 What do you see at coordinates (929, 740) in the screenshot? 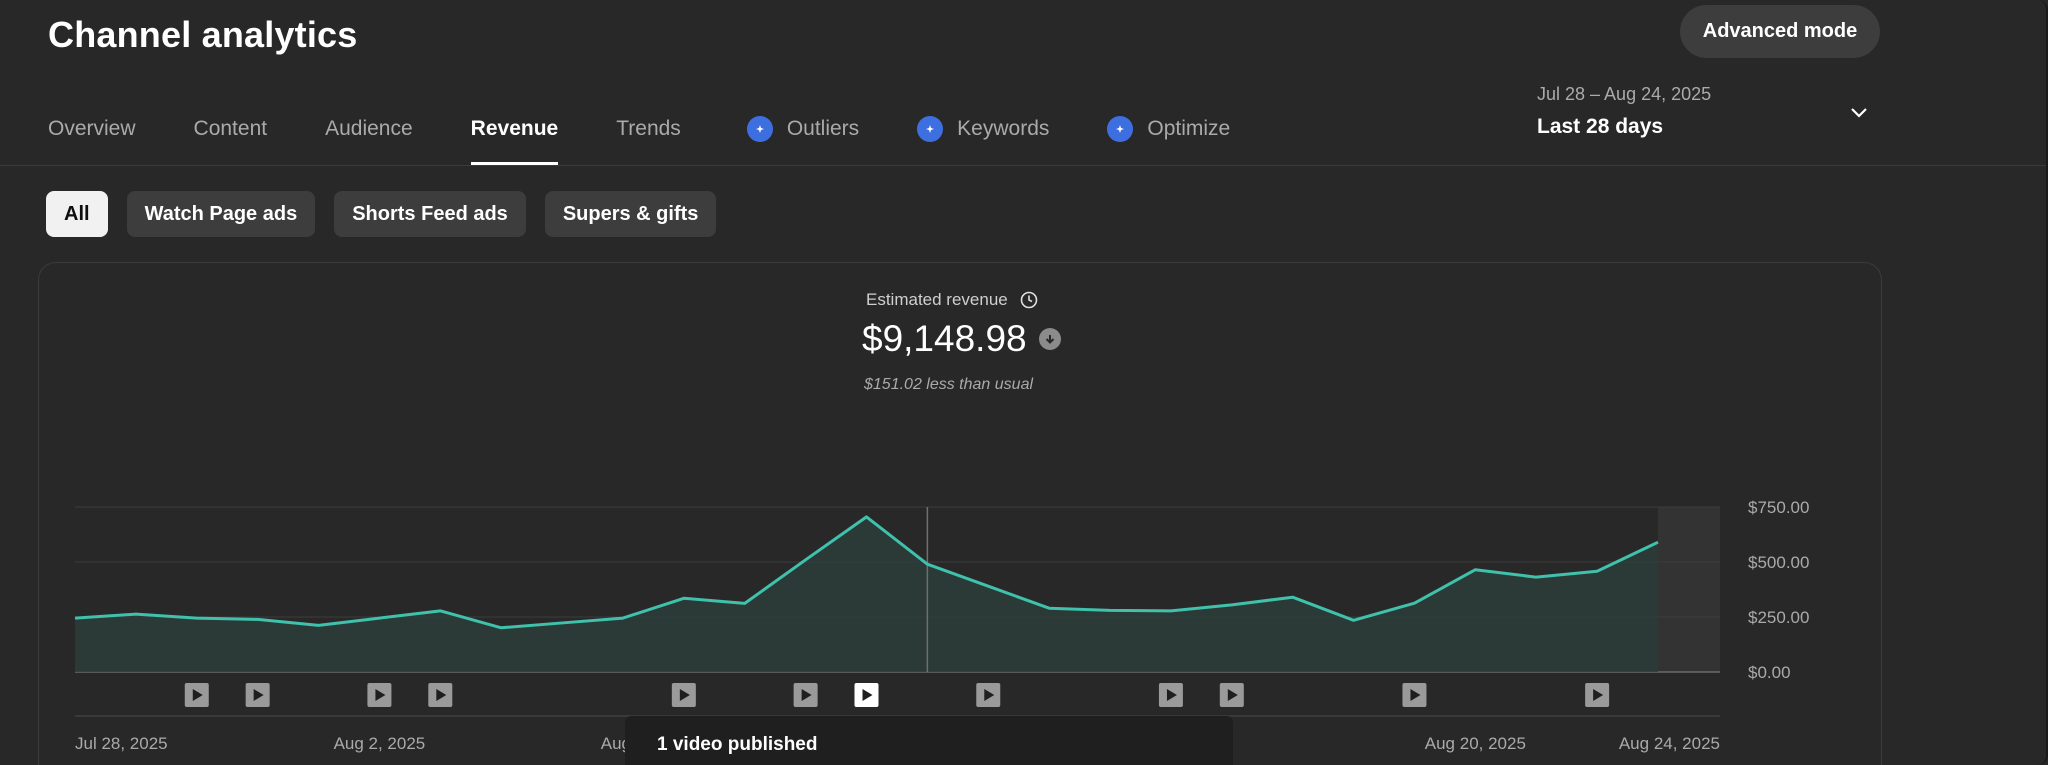
I see `chart-tooltip: 1 video published` at bounding box center [929, 740].